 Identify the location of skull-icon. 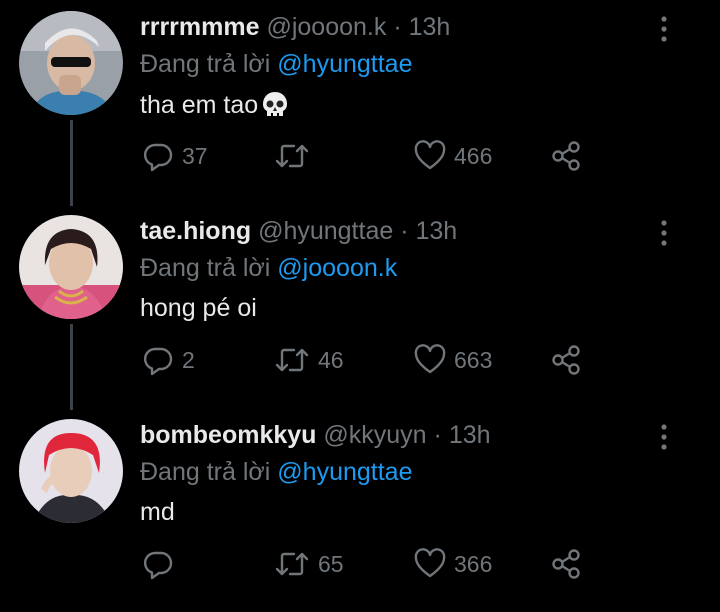
(275, 105).